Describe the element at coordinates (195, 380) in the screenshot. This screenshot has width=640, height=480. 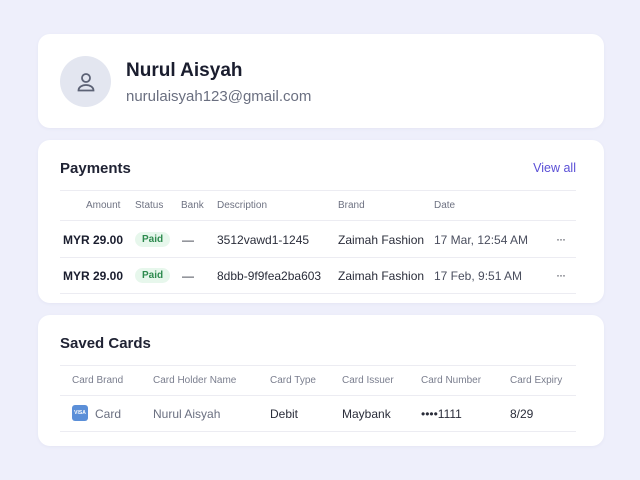
I see `column-header-card-holder: Card Holder Name` at that location.